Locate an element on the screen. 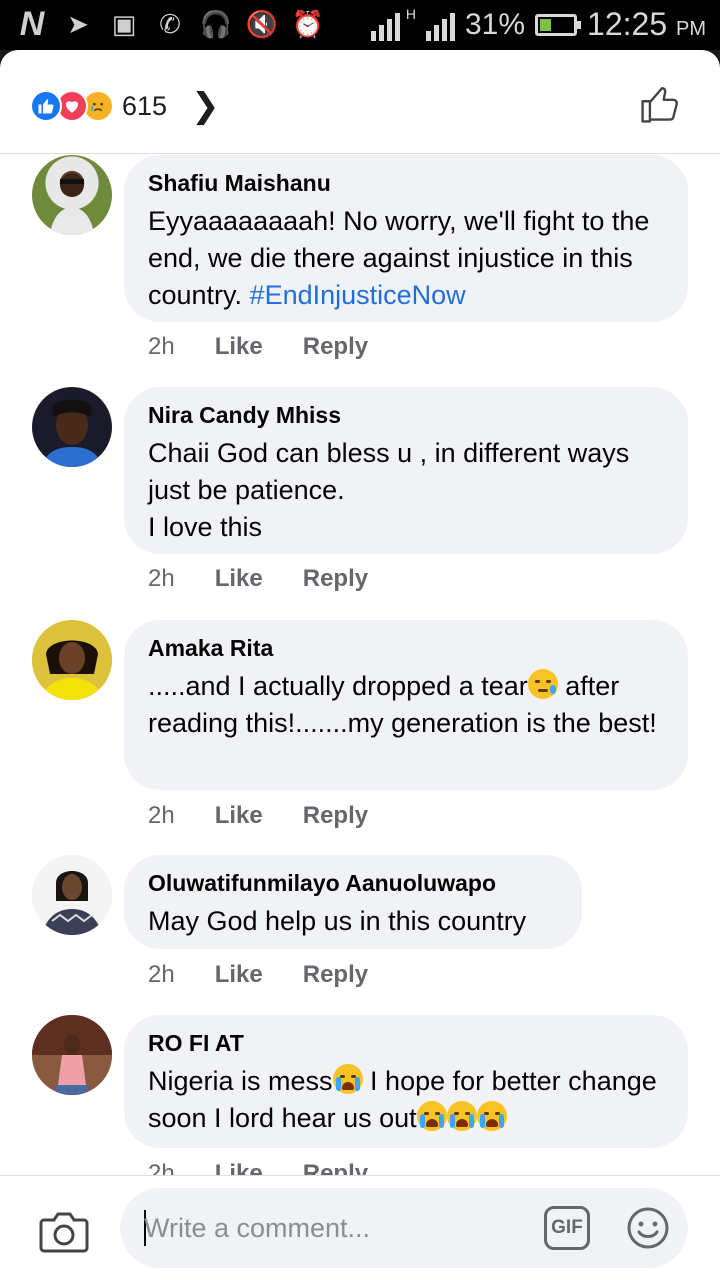 The image size is (720, 1280). notification-icons: N ➤ ▣ ✆ 🎧 🔇 ⏰ is located at coordinates (170, 23).